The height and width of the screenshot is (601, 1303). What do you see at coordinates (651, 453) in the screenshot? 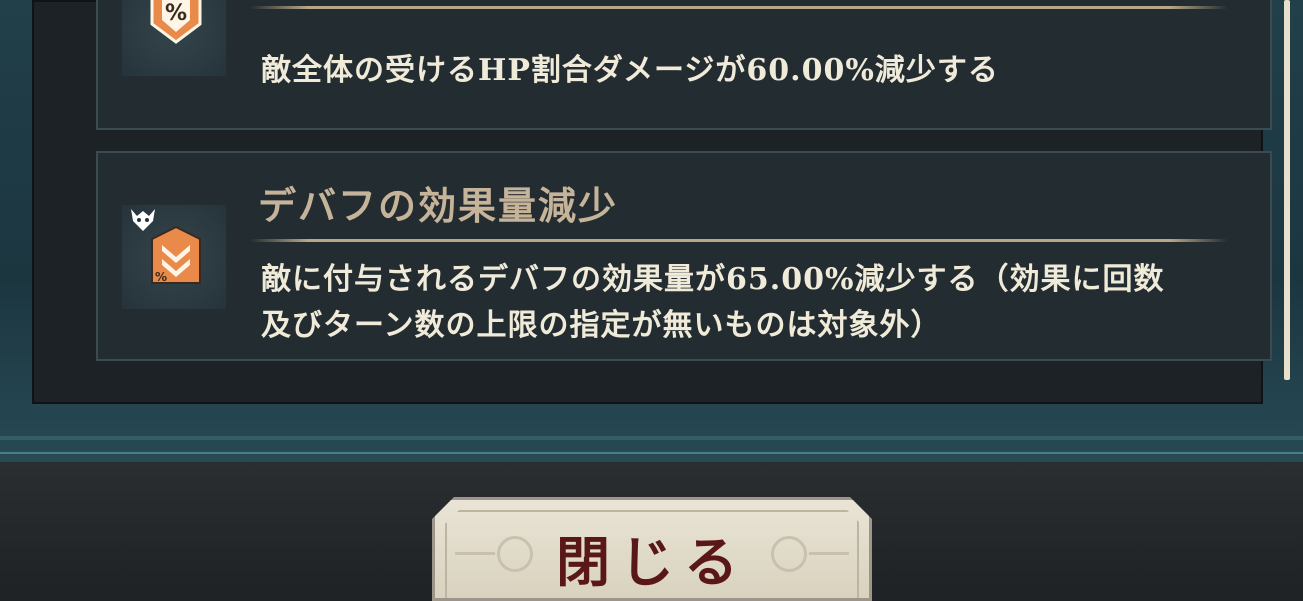
I see `frame-divider` at bounding box center [651, 453].